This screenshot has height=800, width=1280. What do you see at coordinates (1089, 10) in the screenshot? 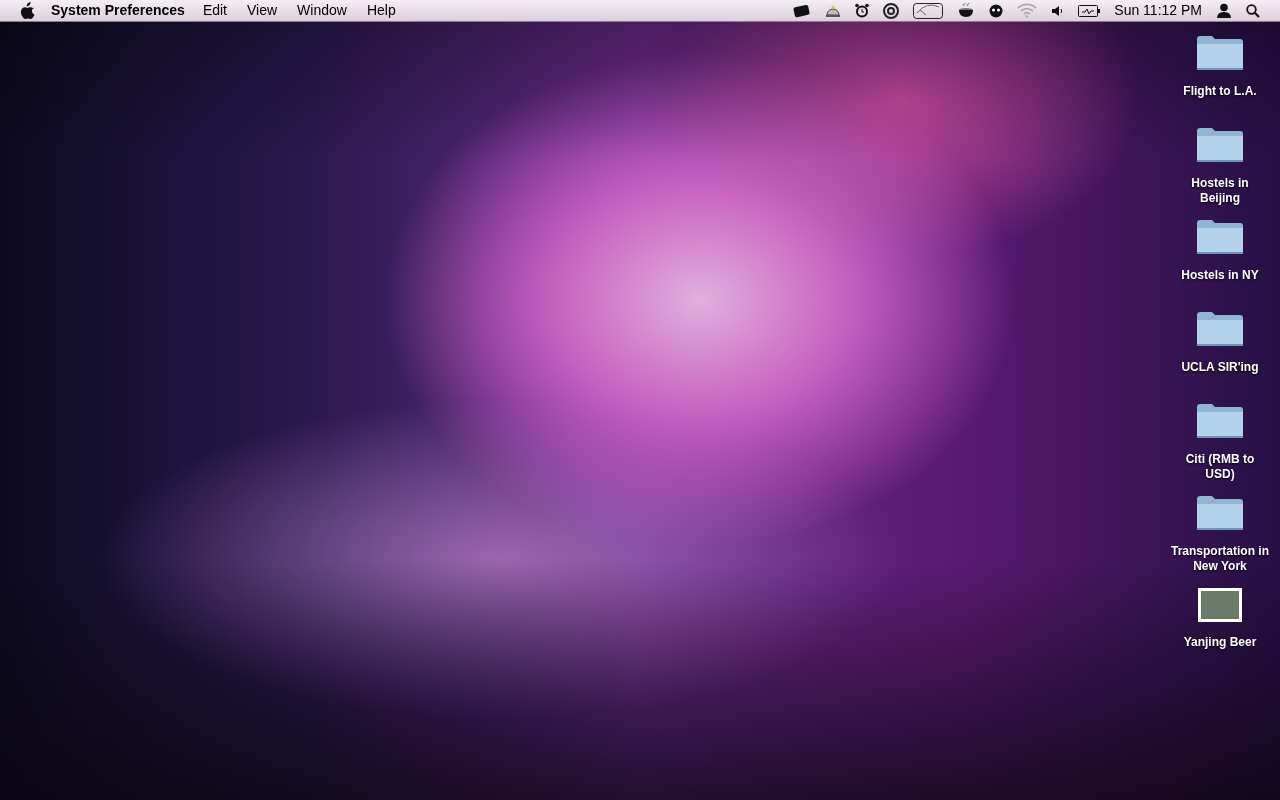
I see `battery-icon` at bounding box center [1089, 10].